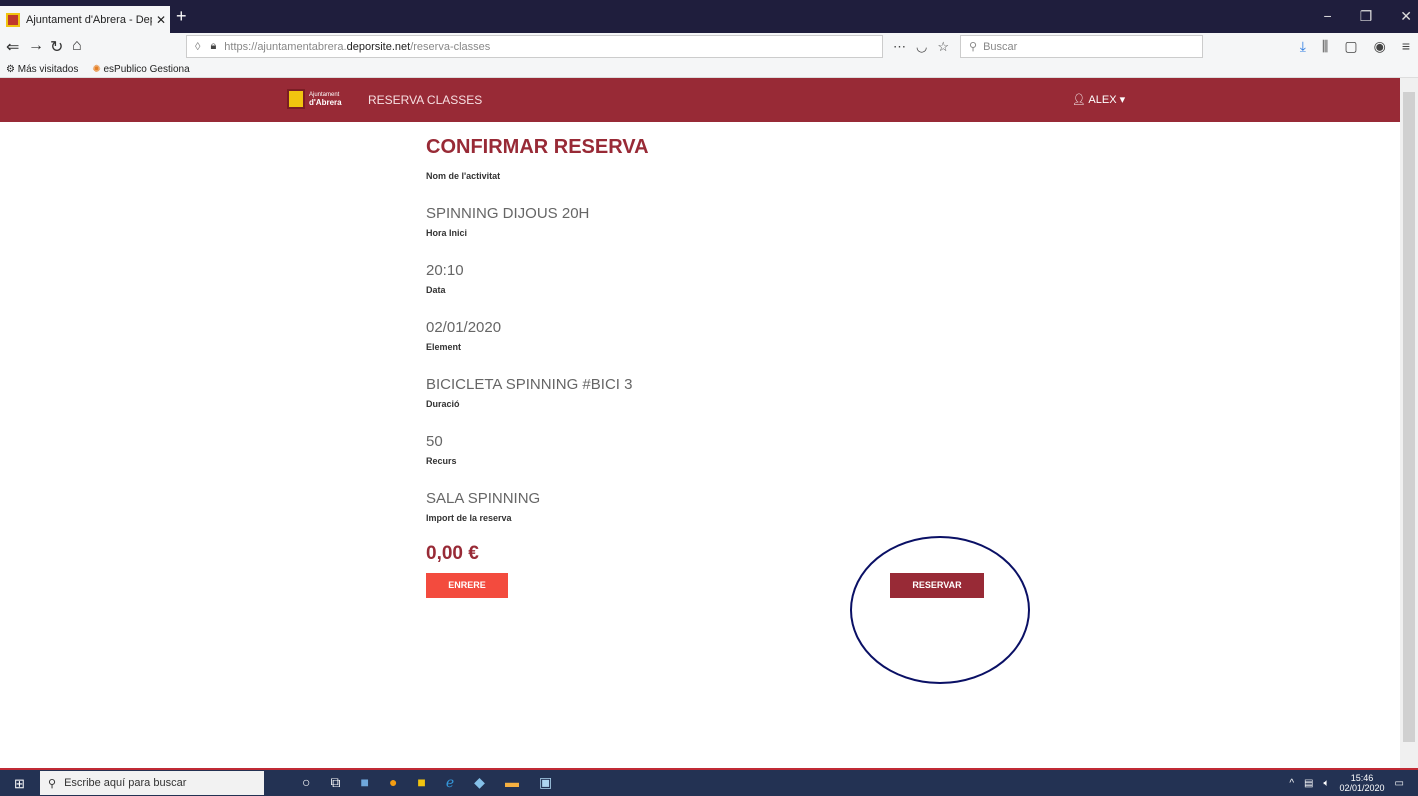  Describe the element at coordinates (19, 784) in the screenshot. I see `windows-start-icon: ⊞` at that location.